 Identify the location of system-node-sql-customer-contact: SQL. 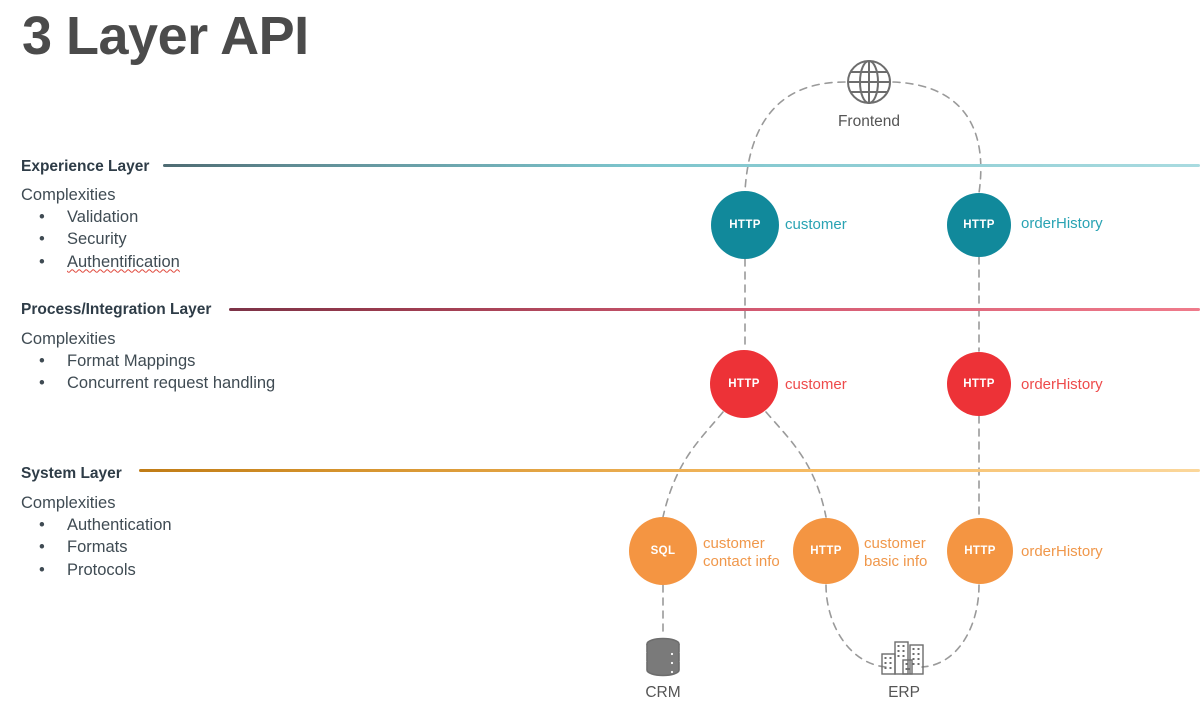
(663, 551).